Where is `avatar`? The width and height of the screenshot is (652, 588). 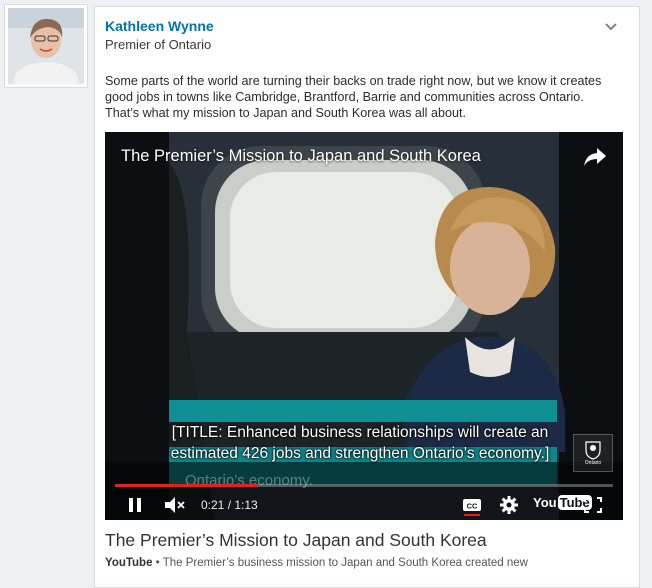 avatar is located at coordinates (46, 46).